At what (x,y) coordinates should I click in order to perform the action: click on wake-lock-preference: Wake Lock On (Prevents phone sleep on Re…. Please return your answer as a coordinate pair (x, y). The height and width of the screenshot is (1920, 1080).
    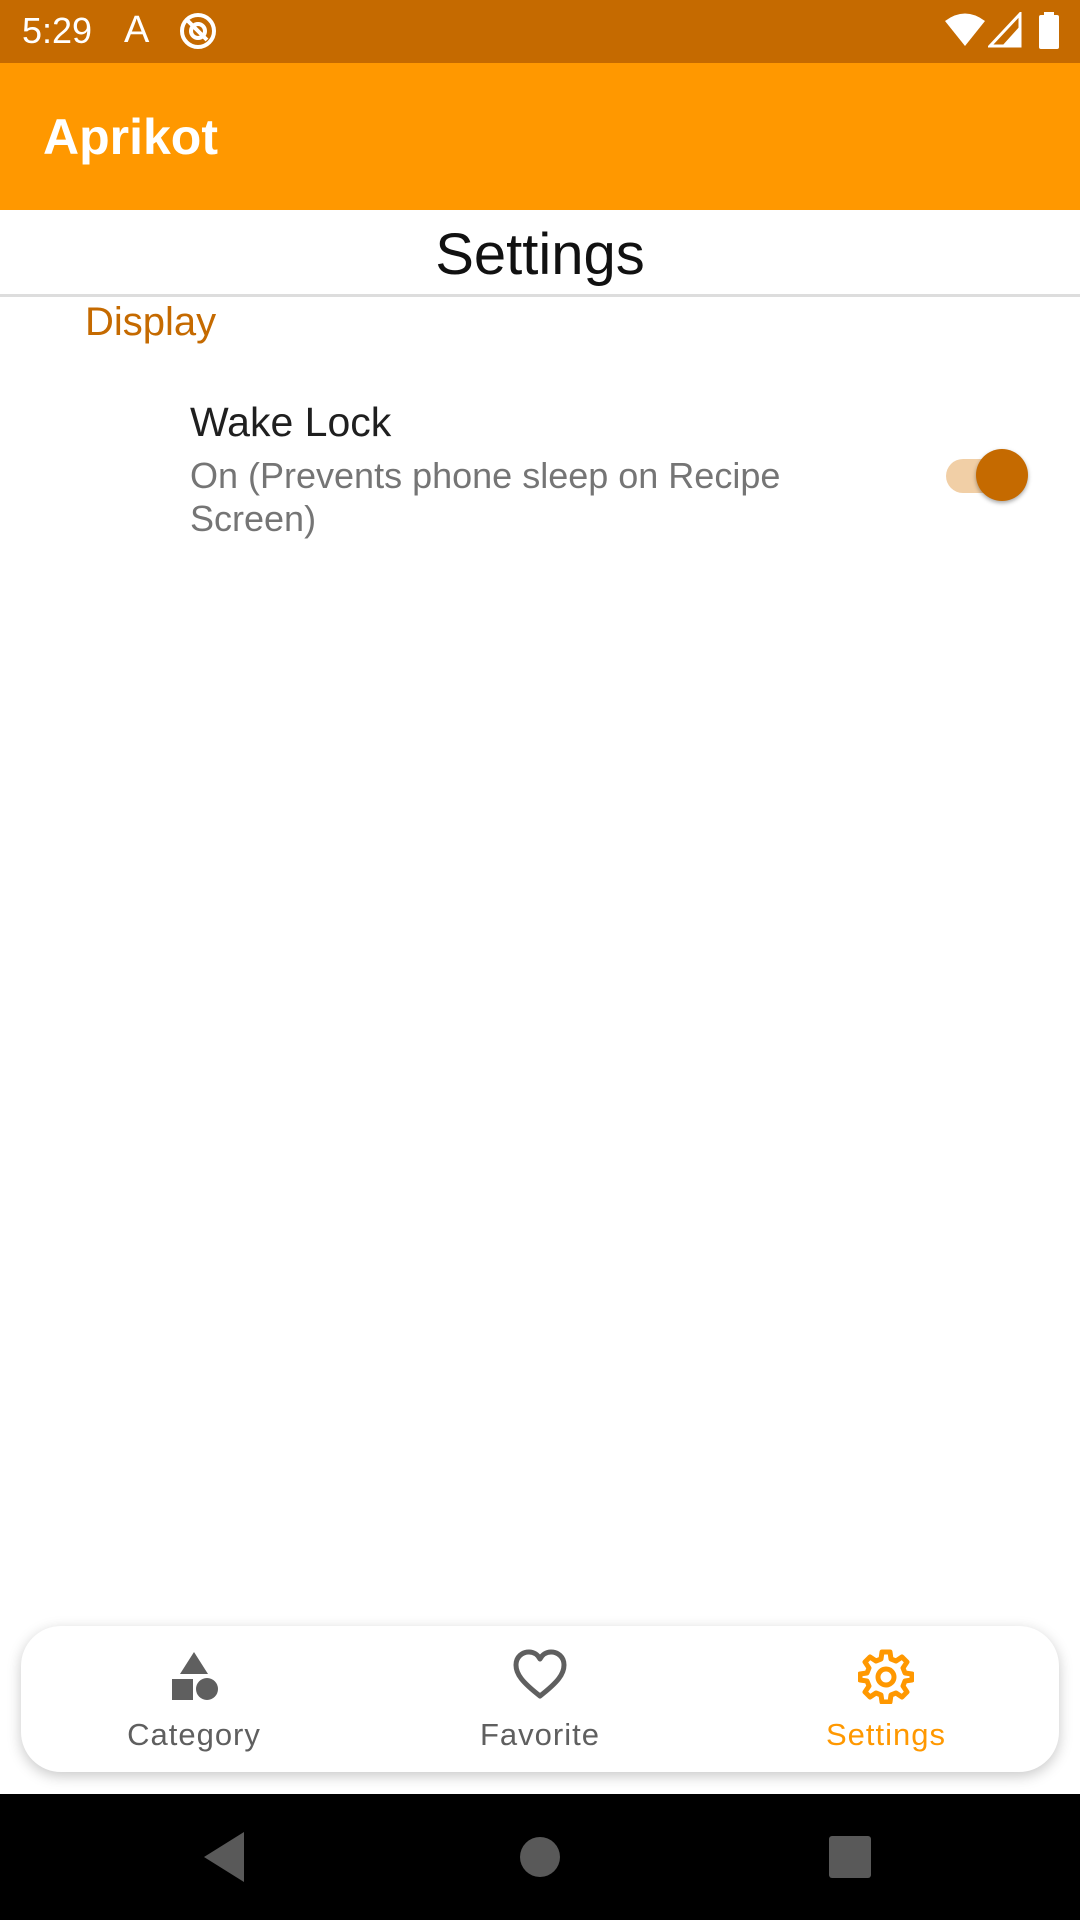
    Looking at the image, I should click on (540, 465).